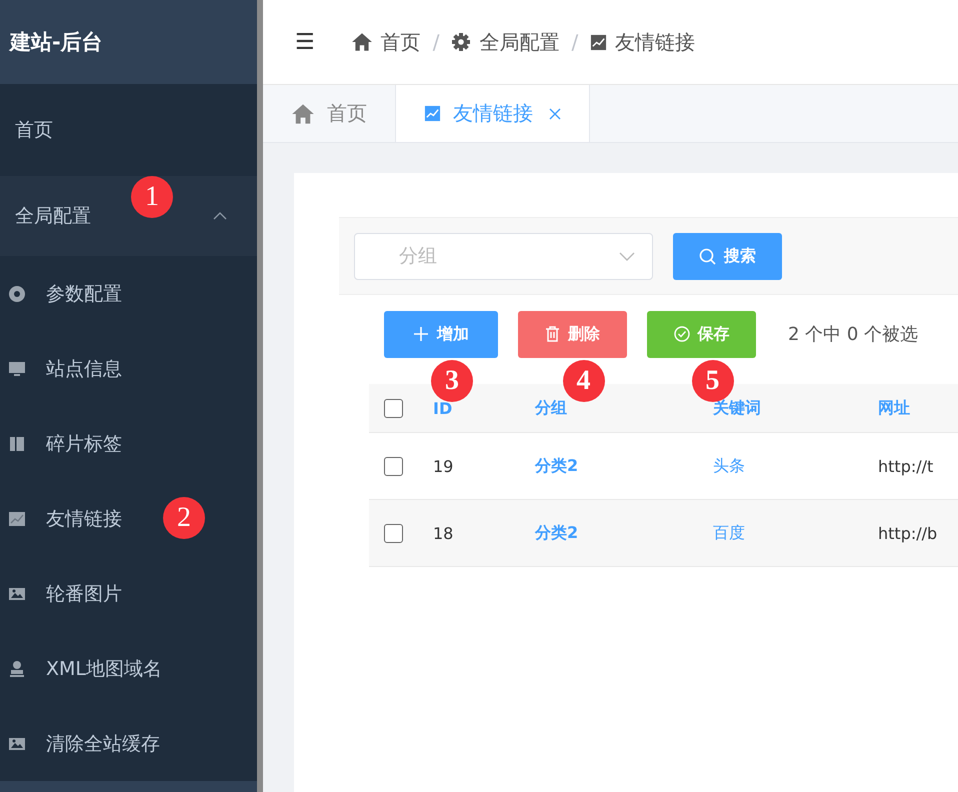  What do you see at coordinates (729, 466) in the screenshot?
I see `table-cell-text: 头条` at bounding box center [729, 466].